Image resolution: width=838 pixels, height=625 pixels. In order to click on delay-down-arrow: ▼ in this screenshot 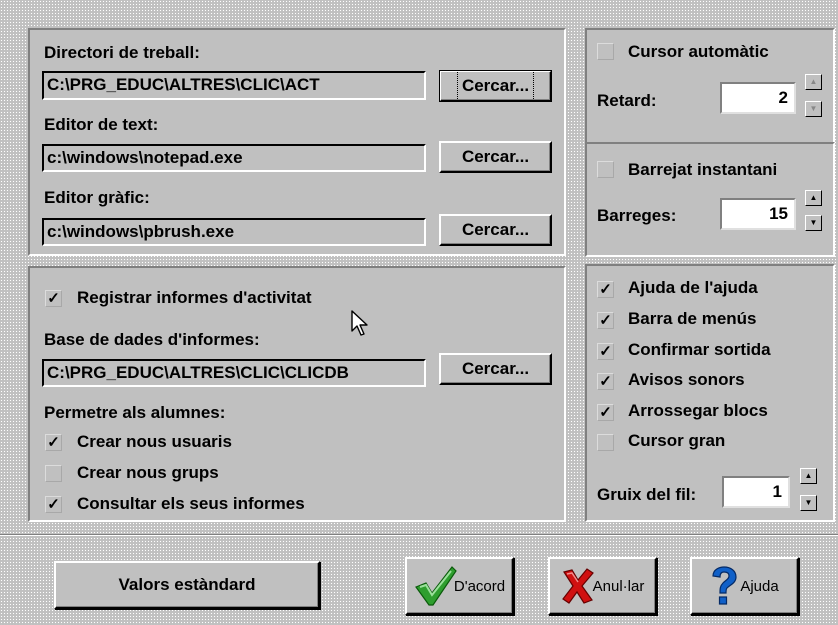, I will do `click(813, 109)`.